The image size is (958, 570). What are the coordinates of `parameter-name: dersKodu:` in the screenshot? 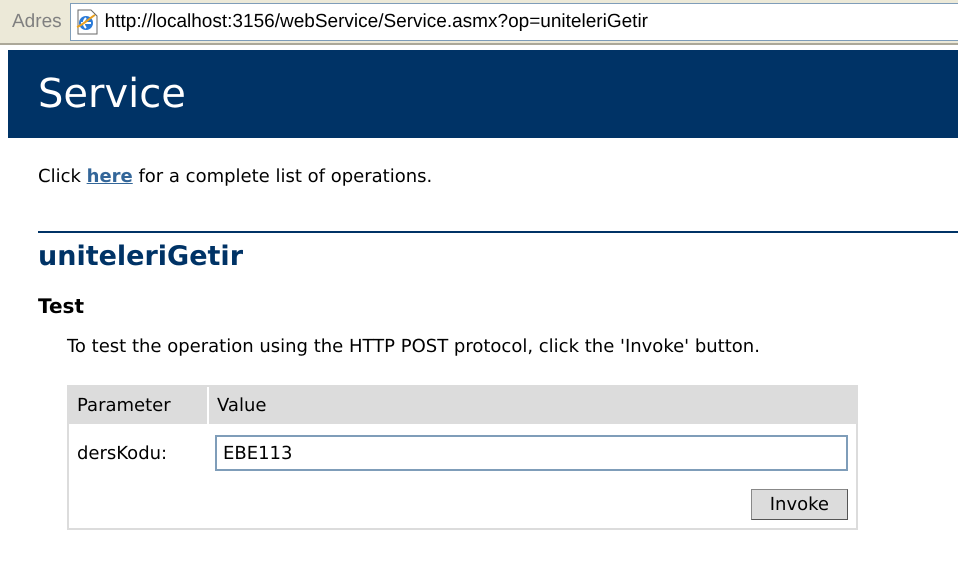 It's located at (122, 453).